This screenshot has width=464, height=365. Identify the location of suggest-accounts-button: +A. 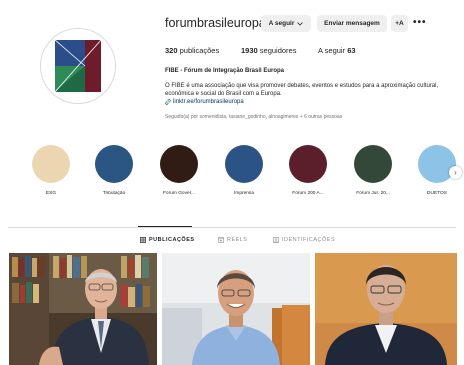
(399, 23).